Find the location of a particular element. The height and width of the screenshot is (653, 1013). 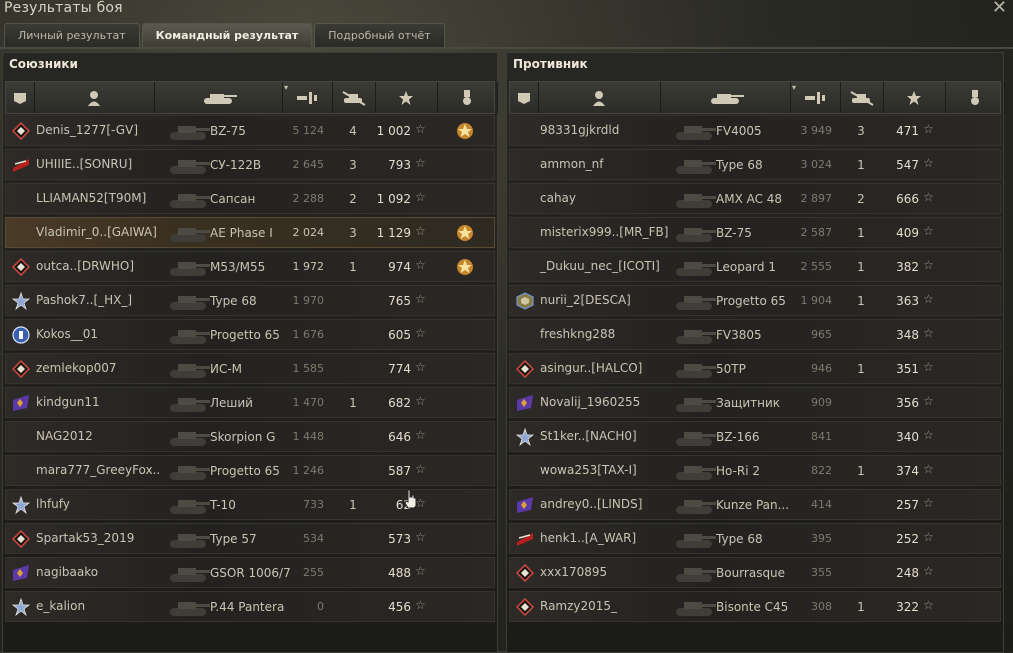

table-row: Ramzy2015_ Bisonte C45 308 1 322 ☆ is located at coordinates (755, 606).